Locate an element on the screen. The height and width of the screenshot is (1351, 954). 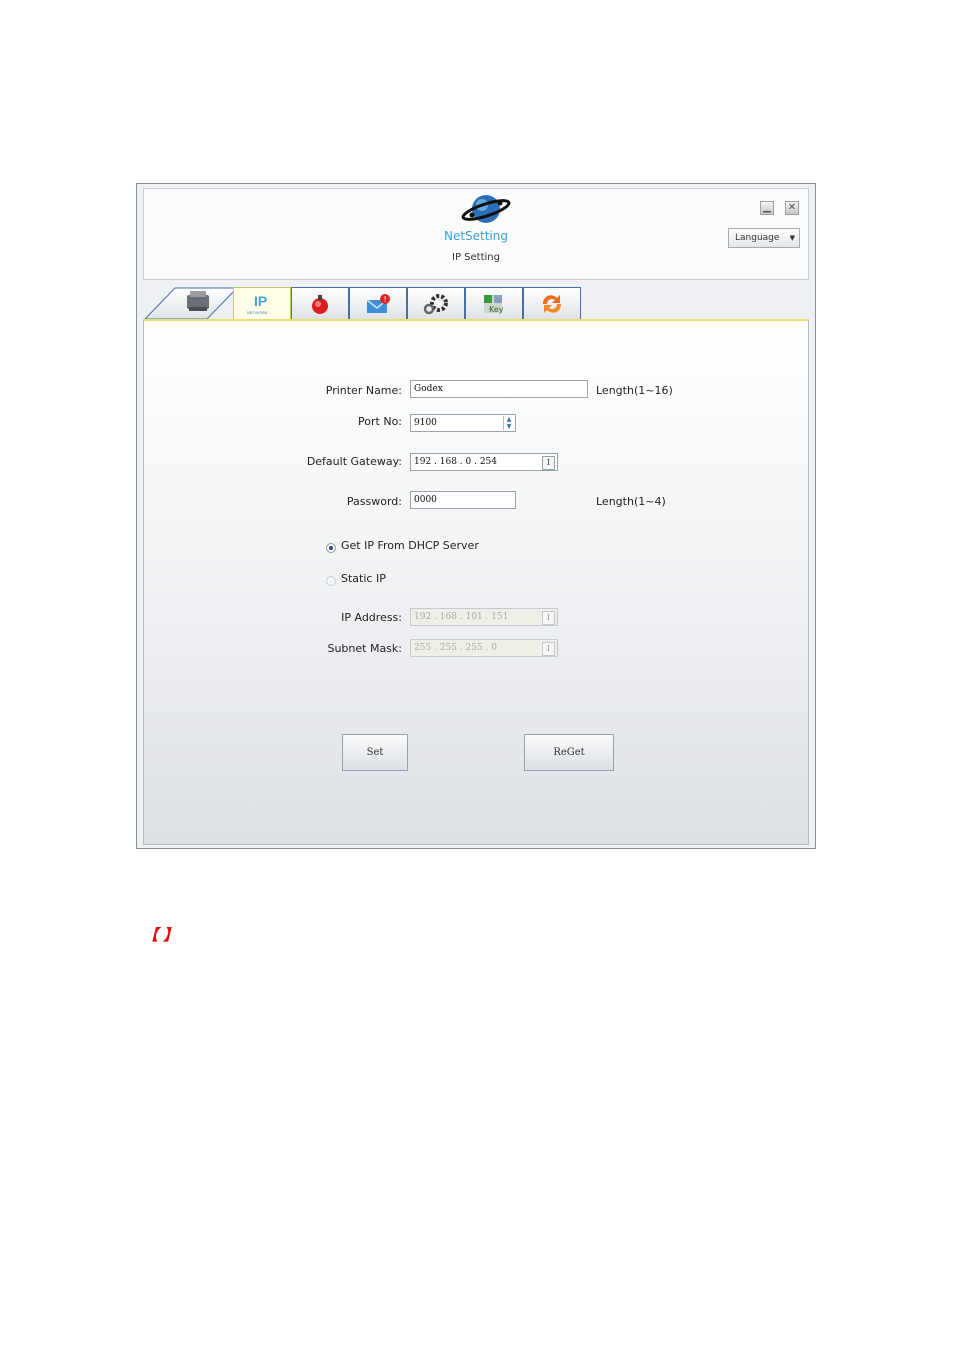
static-ip-label: Static IP is located at coordinates (363, 578).